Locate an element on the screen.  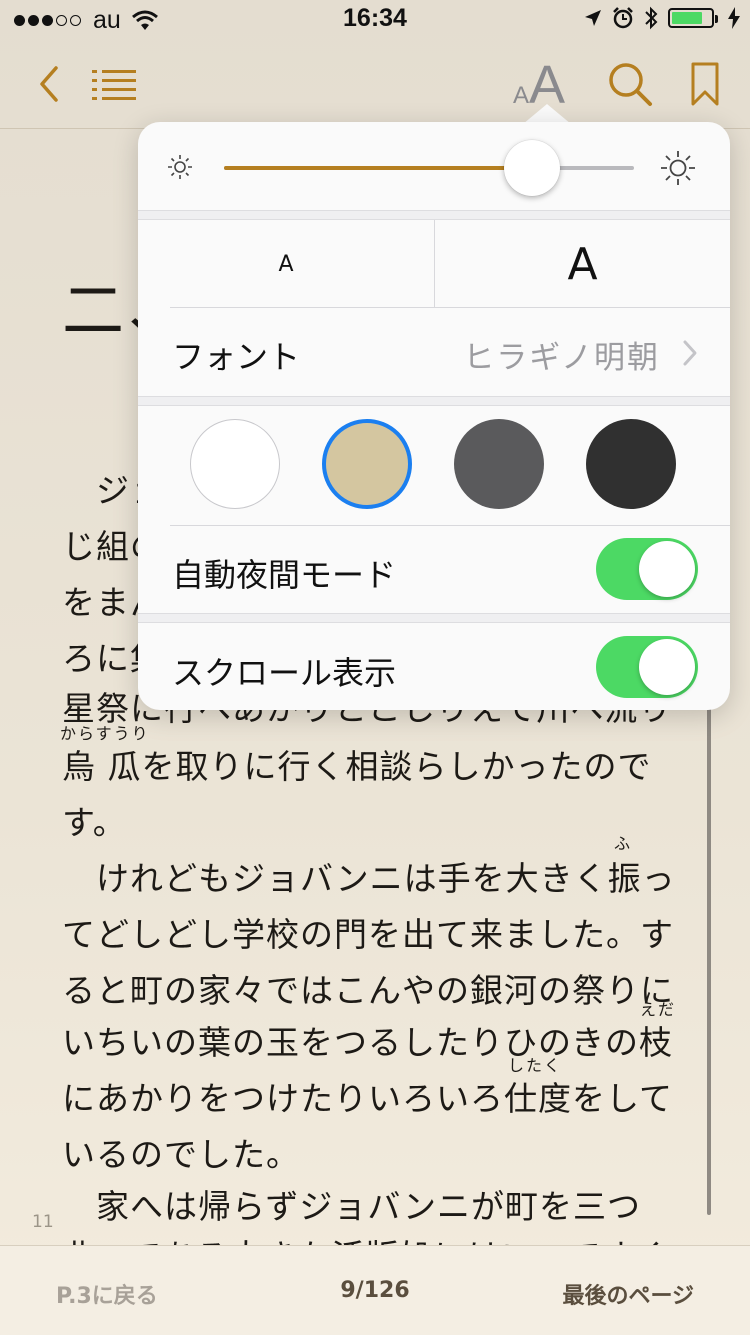
brightness-high-icon is located at coordinates (678, 168).